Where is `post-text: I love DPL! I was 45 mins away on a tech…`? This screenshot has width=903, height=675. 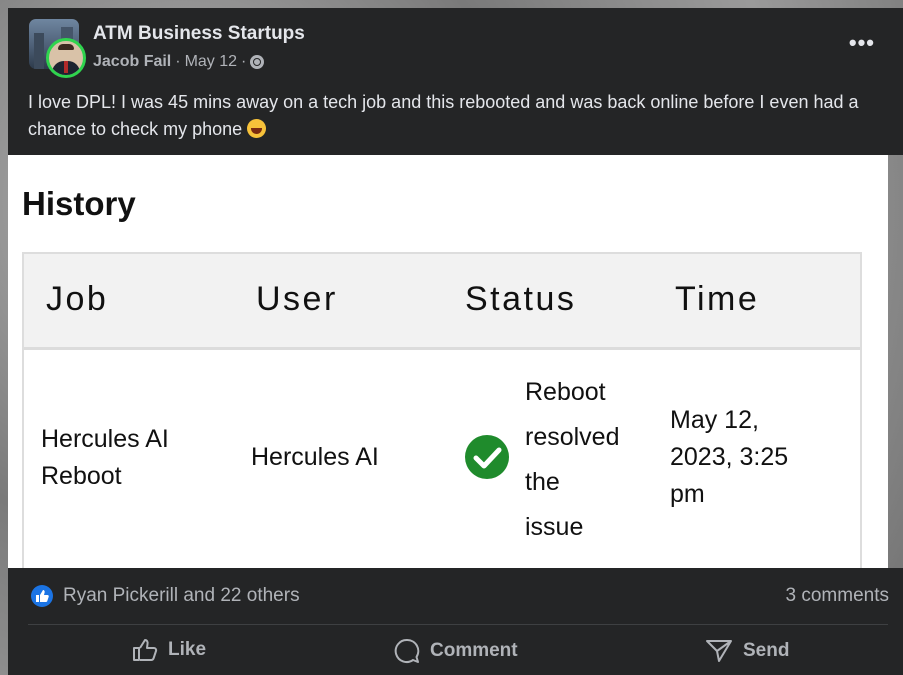
post-text: I love DPL! I was 45 mins away on a tech… is located at coordinates (453, 116).